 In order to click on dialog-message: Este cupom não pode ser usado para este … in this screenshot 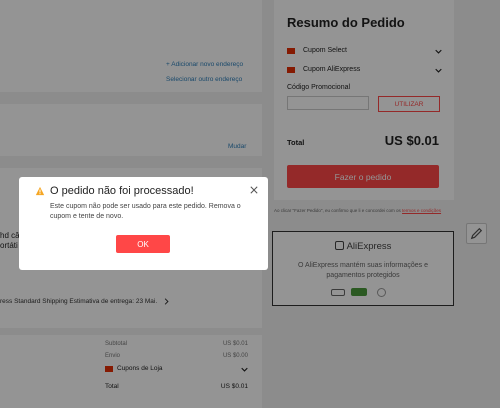, I will do `click(145, 211)`.